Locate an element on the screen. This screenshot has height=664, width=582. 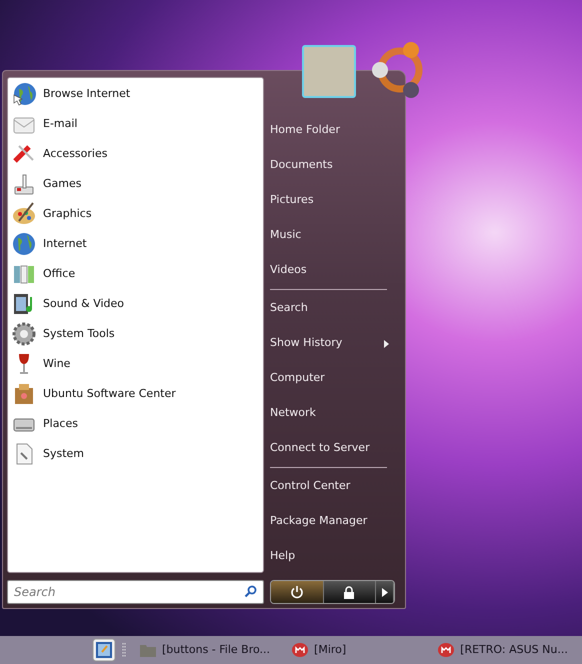
power-icon is located at coordinates (297, 592).